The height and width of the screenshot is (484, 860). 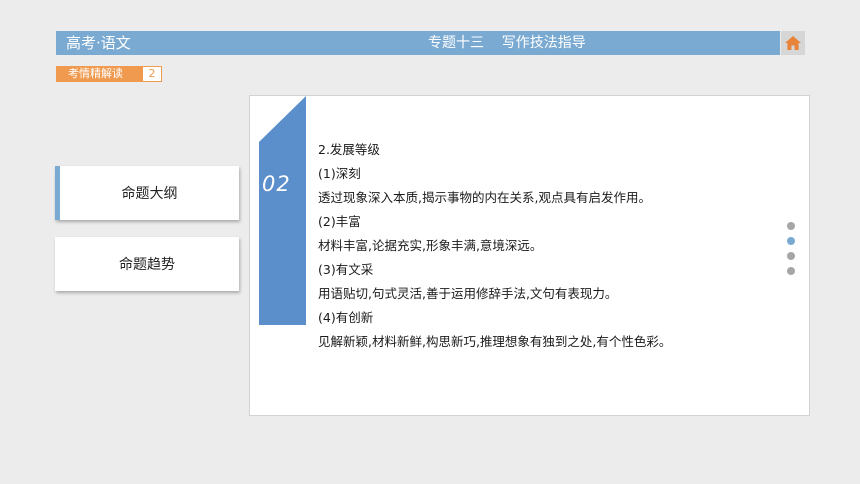 I want to click on nav-button-label: 命题大纲, so click(x=149, y=194).